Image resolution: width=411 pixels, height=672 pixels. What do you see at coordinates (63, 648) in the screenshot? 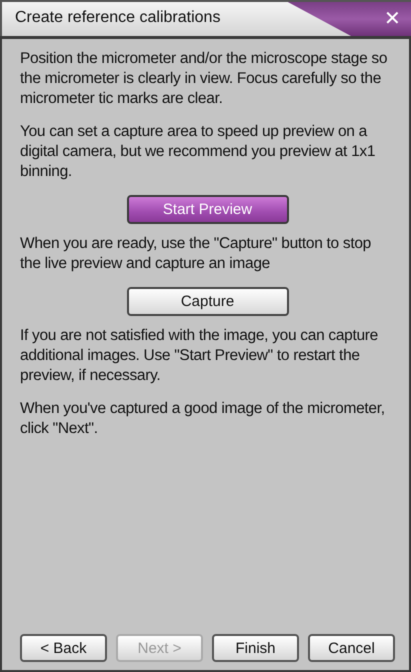
I see `wizard-button: < Back` at bounding box center [63, 648].